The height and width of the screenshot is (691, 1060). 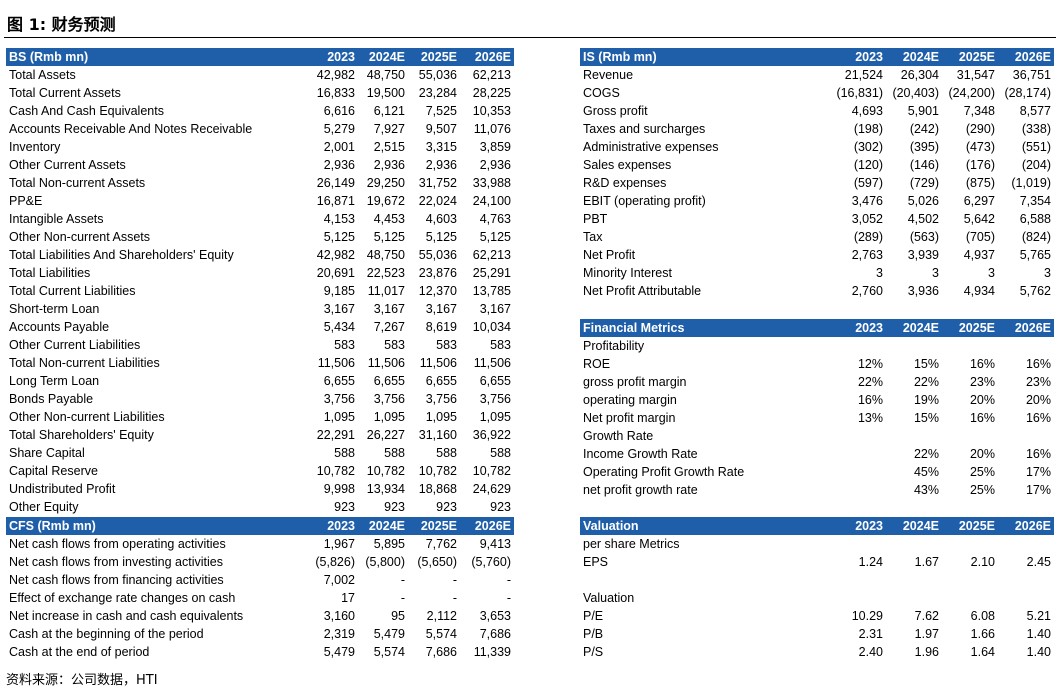 What do you see at coordinates (609, 598) in the screenshot?
I see `row-label: Valuation` at bounding box center [609, 598].